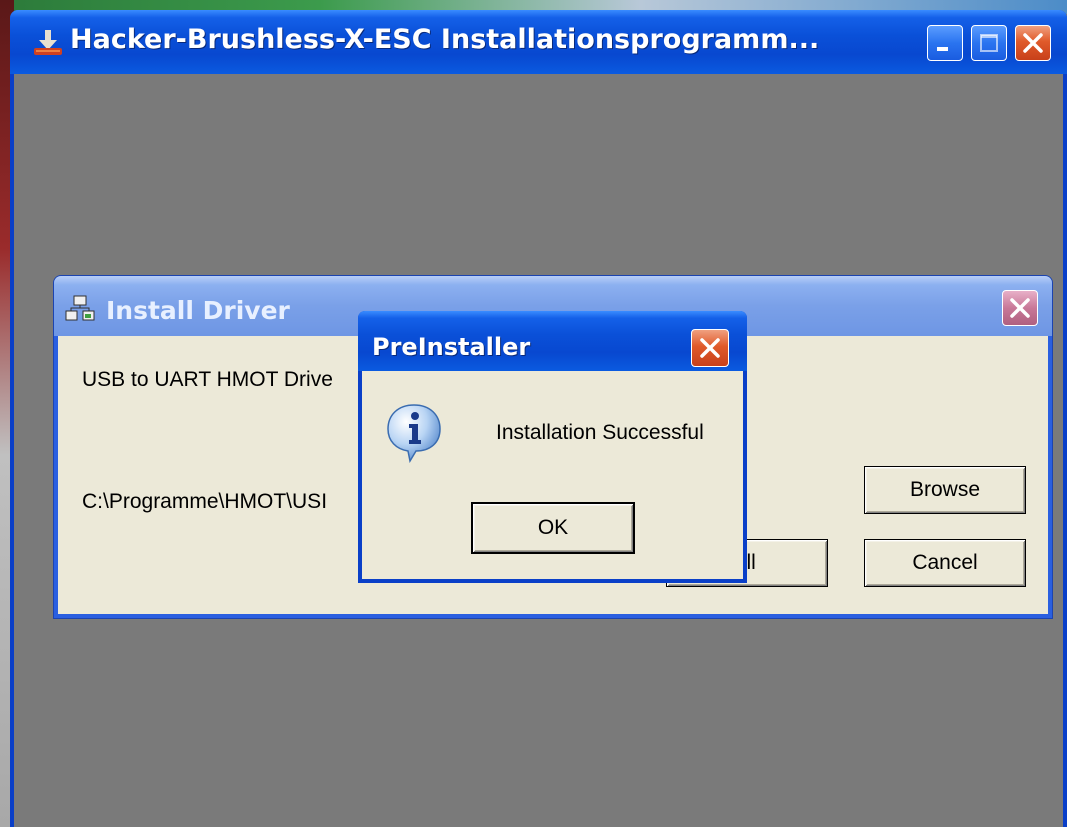 The image size is (1067, 827). I want to click on preinstaller-title: PreInstaller, so click(451, 347).